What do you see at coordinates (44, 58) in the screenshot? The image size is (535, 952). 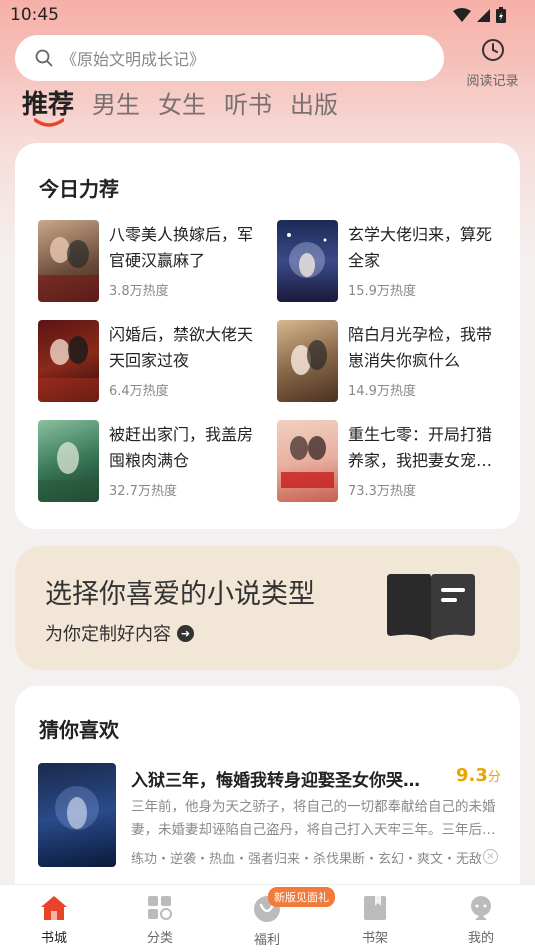 I see `search-icon` at bounding box center [44, 58].